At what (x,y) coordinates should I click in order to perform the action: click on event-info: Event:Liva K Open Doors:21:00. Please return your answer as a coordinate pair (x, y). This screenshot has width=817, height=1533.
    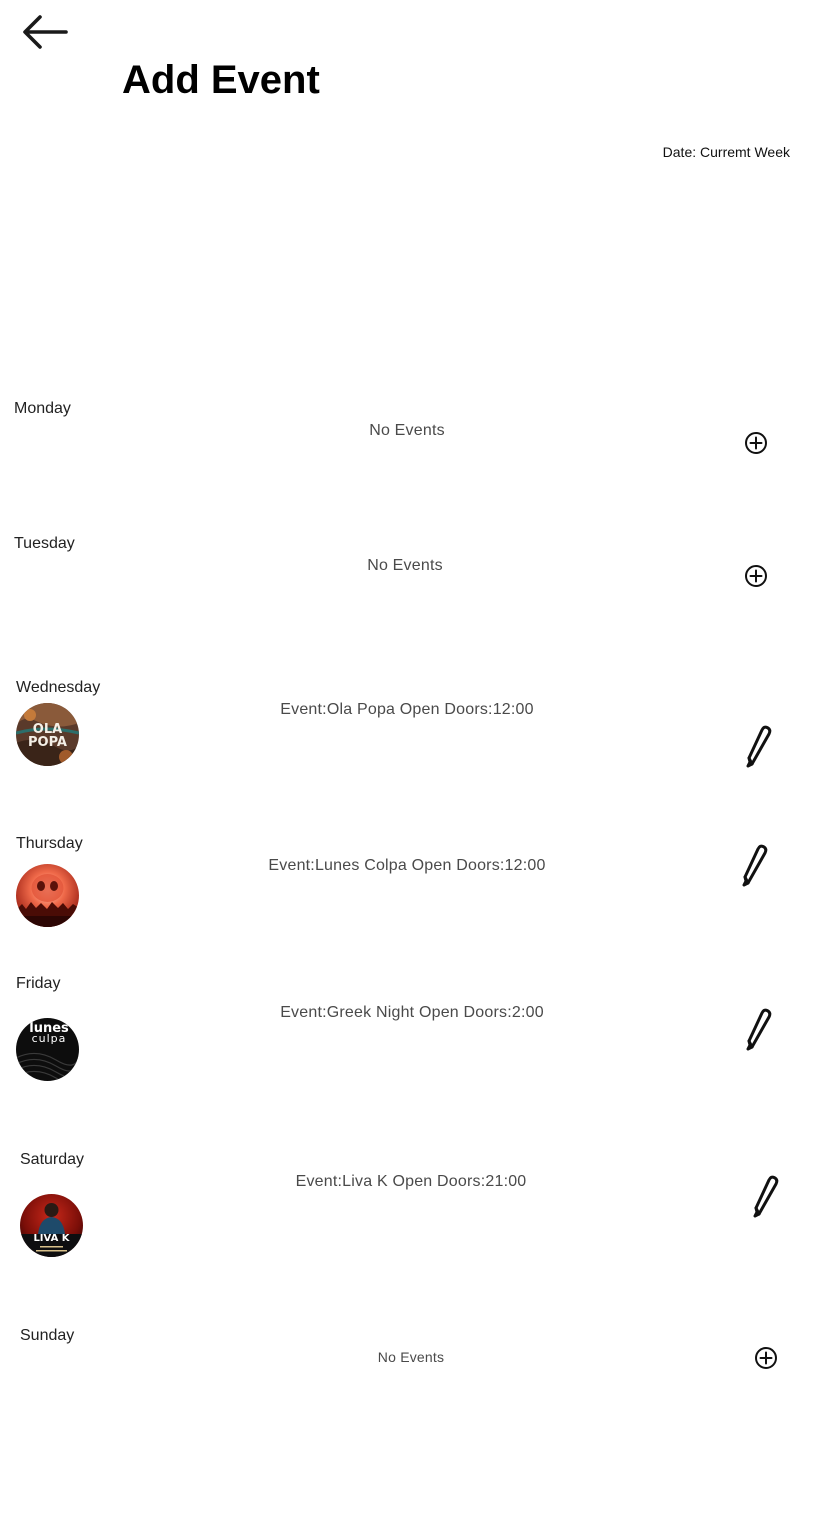
    Looking at the image, I should click on (411, 1181).